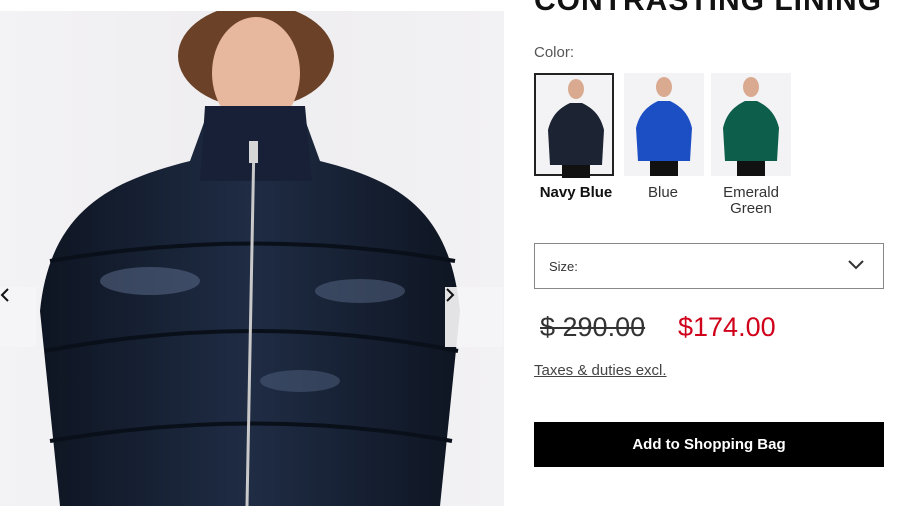 The image size is (916, 506). Describe the element at coordinates (663, 192) in the screenshot. I see `color-name-blue: Blue` at that location.